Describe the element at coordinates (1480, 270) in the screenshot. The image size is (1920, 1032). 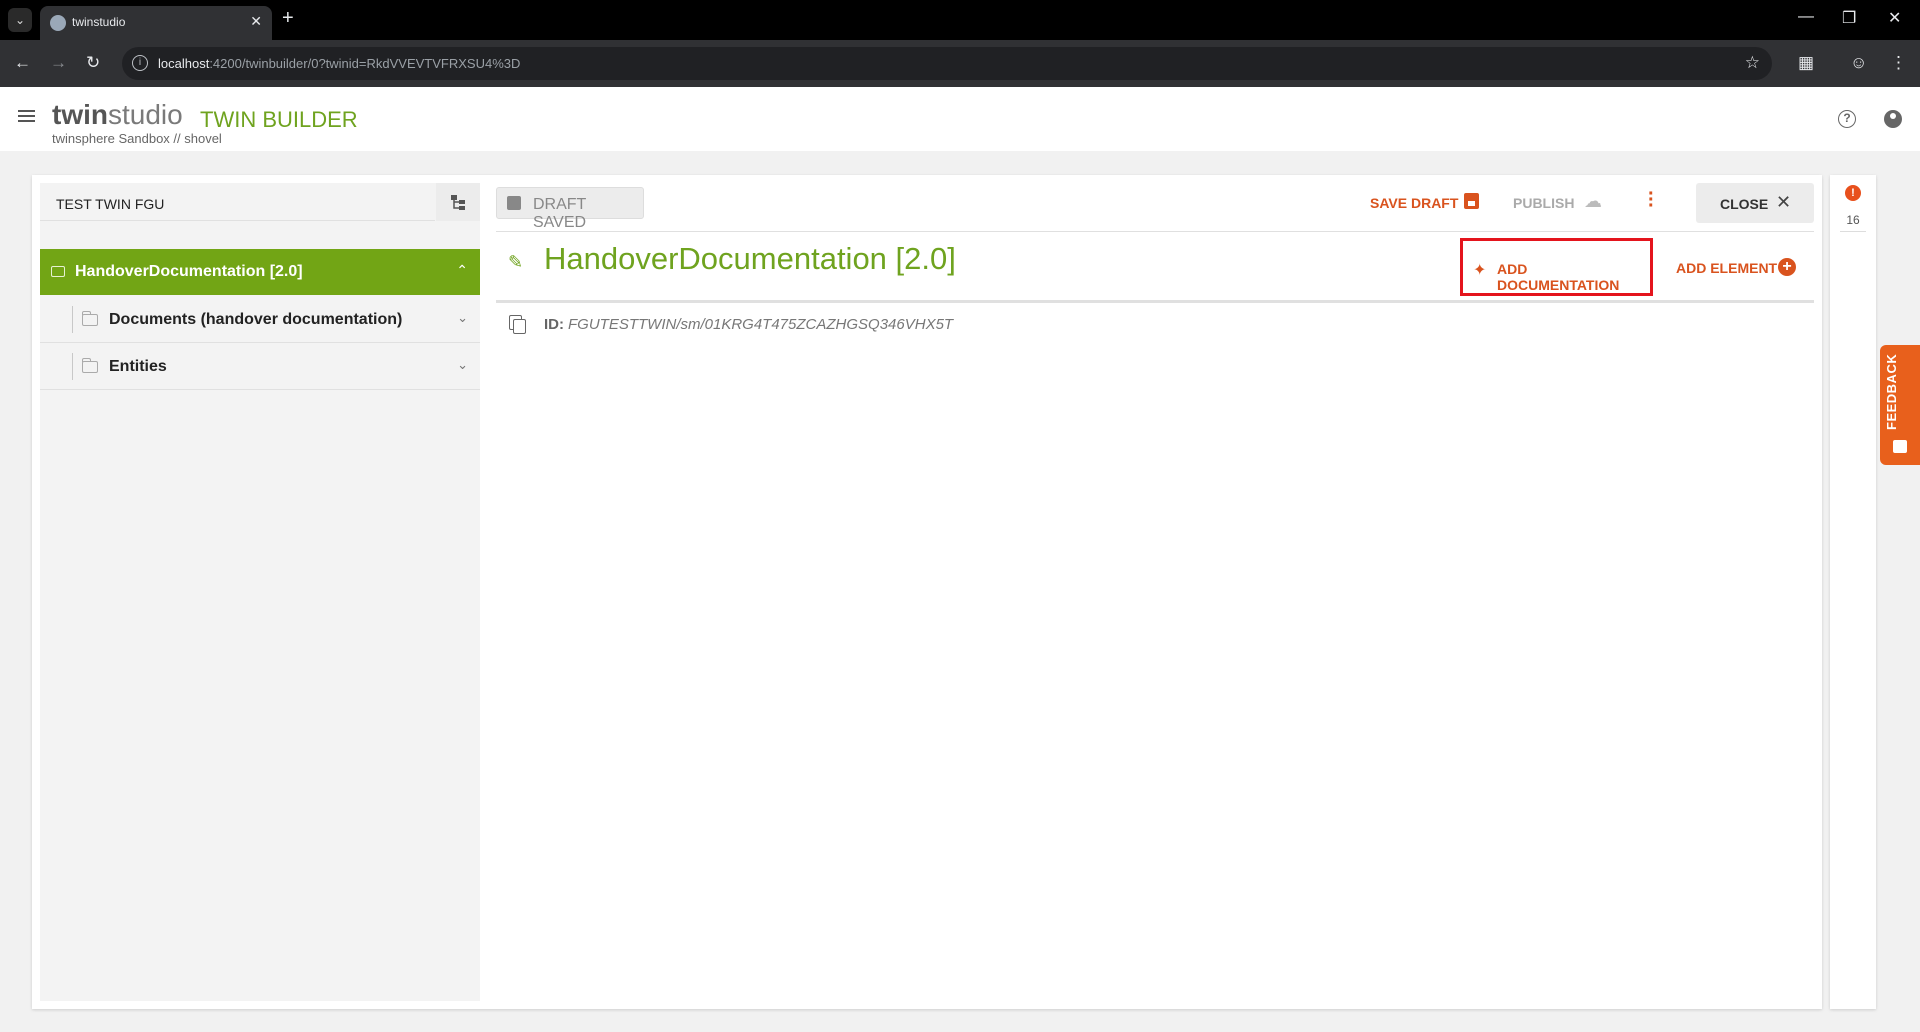
I see `magic-wand-icon: ✦` at that location.